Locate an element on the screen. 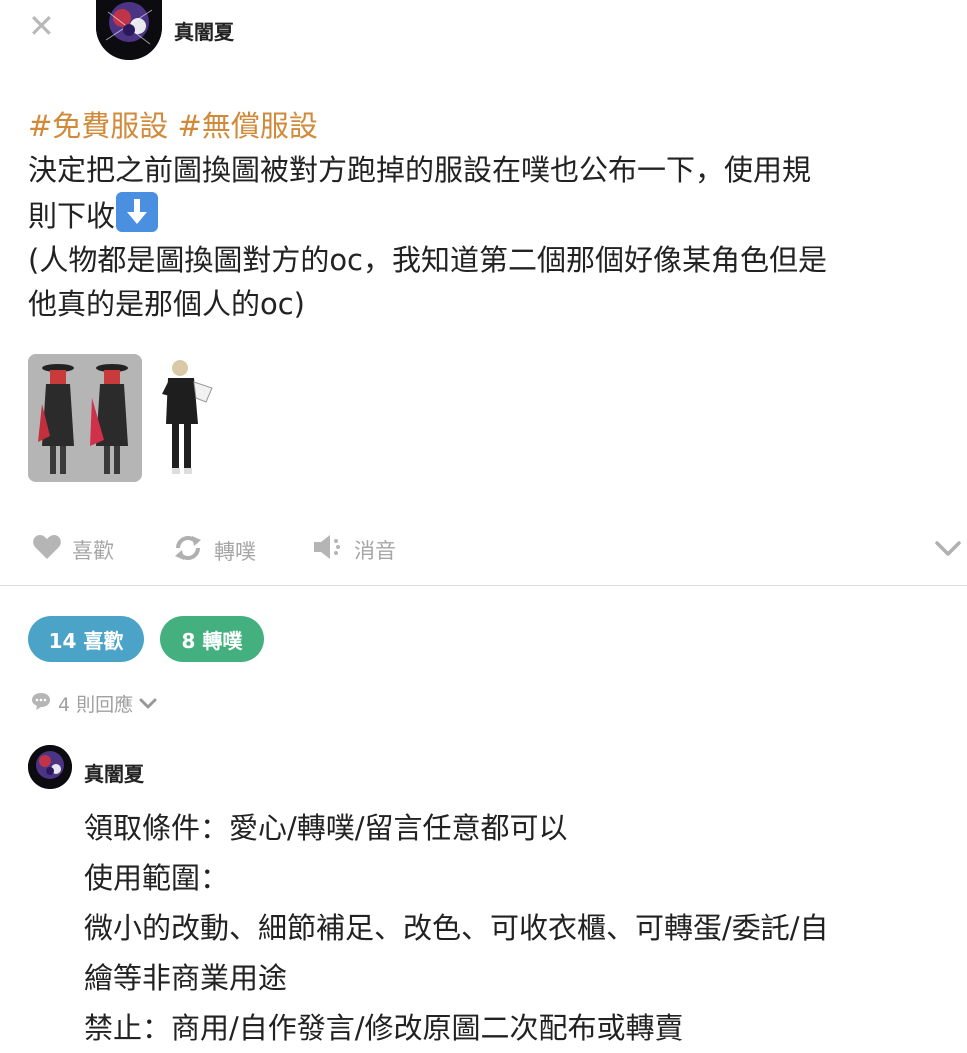 Image resolution: width=967 pixels, height=1053 pixels. replurk-button: 轉噗 is located at coordinates (214, 550).